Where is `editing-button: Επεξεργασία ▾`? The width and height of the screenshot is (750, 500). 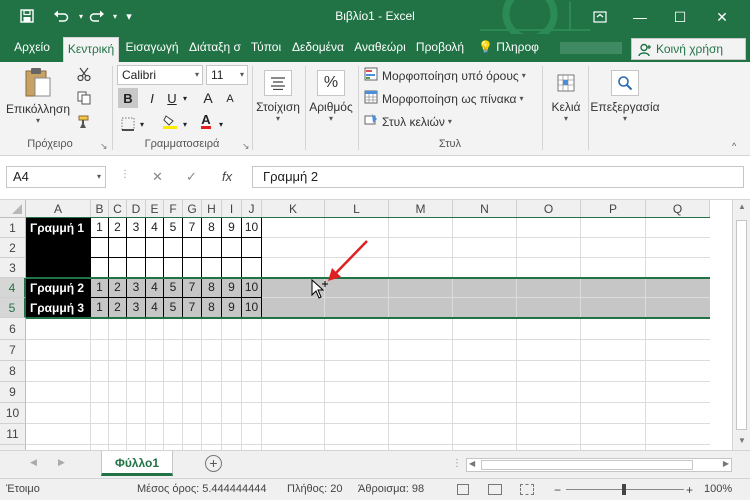
editing-button: Επεξεργασία ▾ is located at coordinates (625, 95).